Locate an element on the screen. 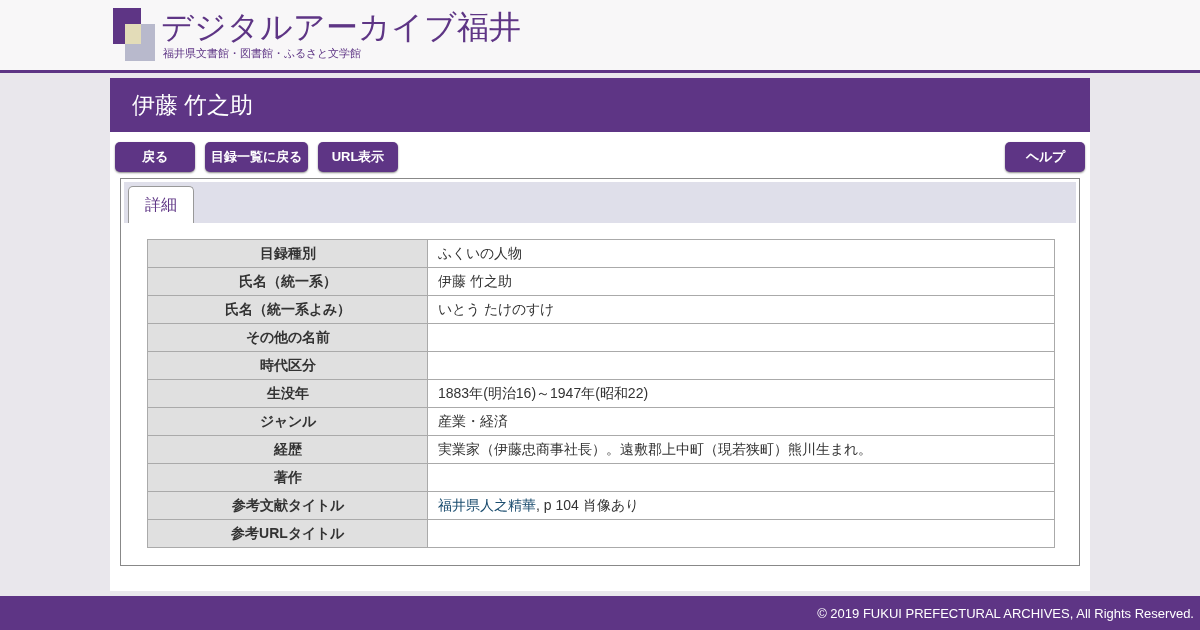 This screenshot has height=630, width=1200. page-heading: 伊藤 竹之助 is located at coordinates (600, 105).